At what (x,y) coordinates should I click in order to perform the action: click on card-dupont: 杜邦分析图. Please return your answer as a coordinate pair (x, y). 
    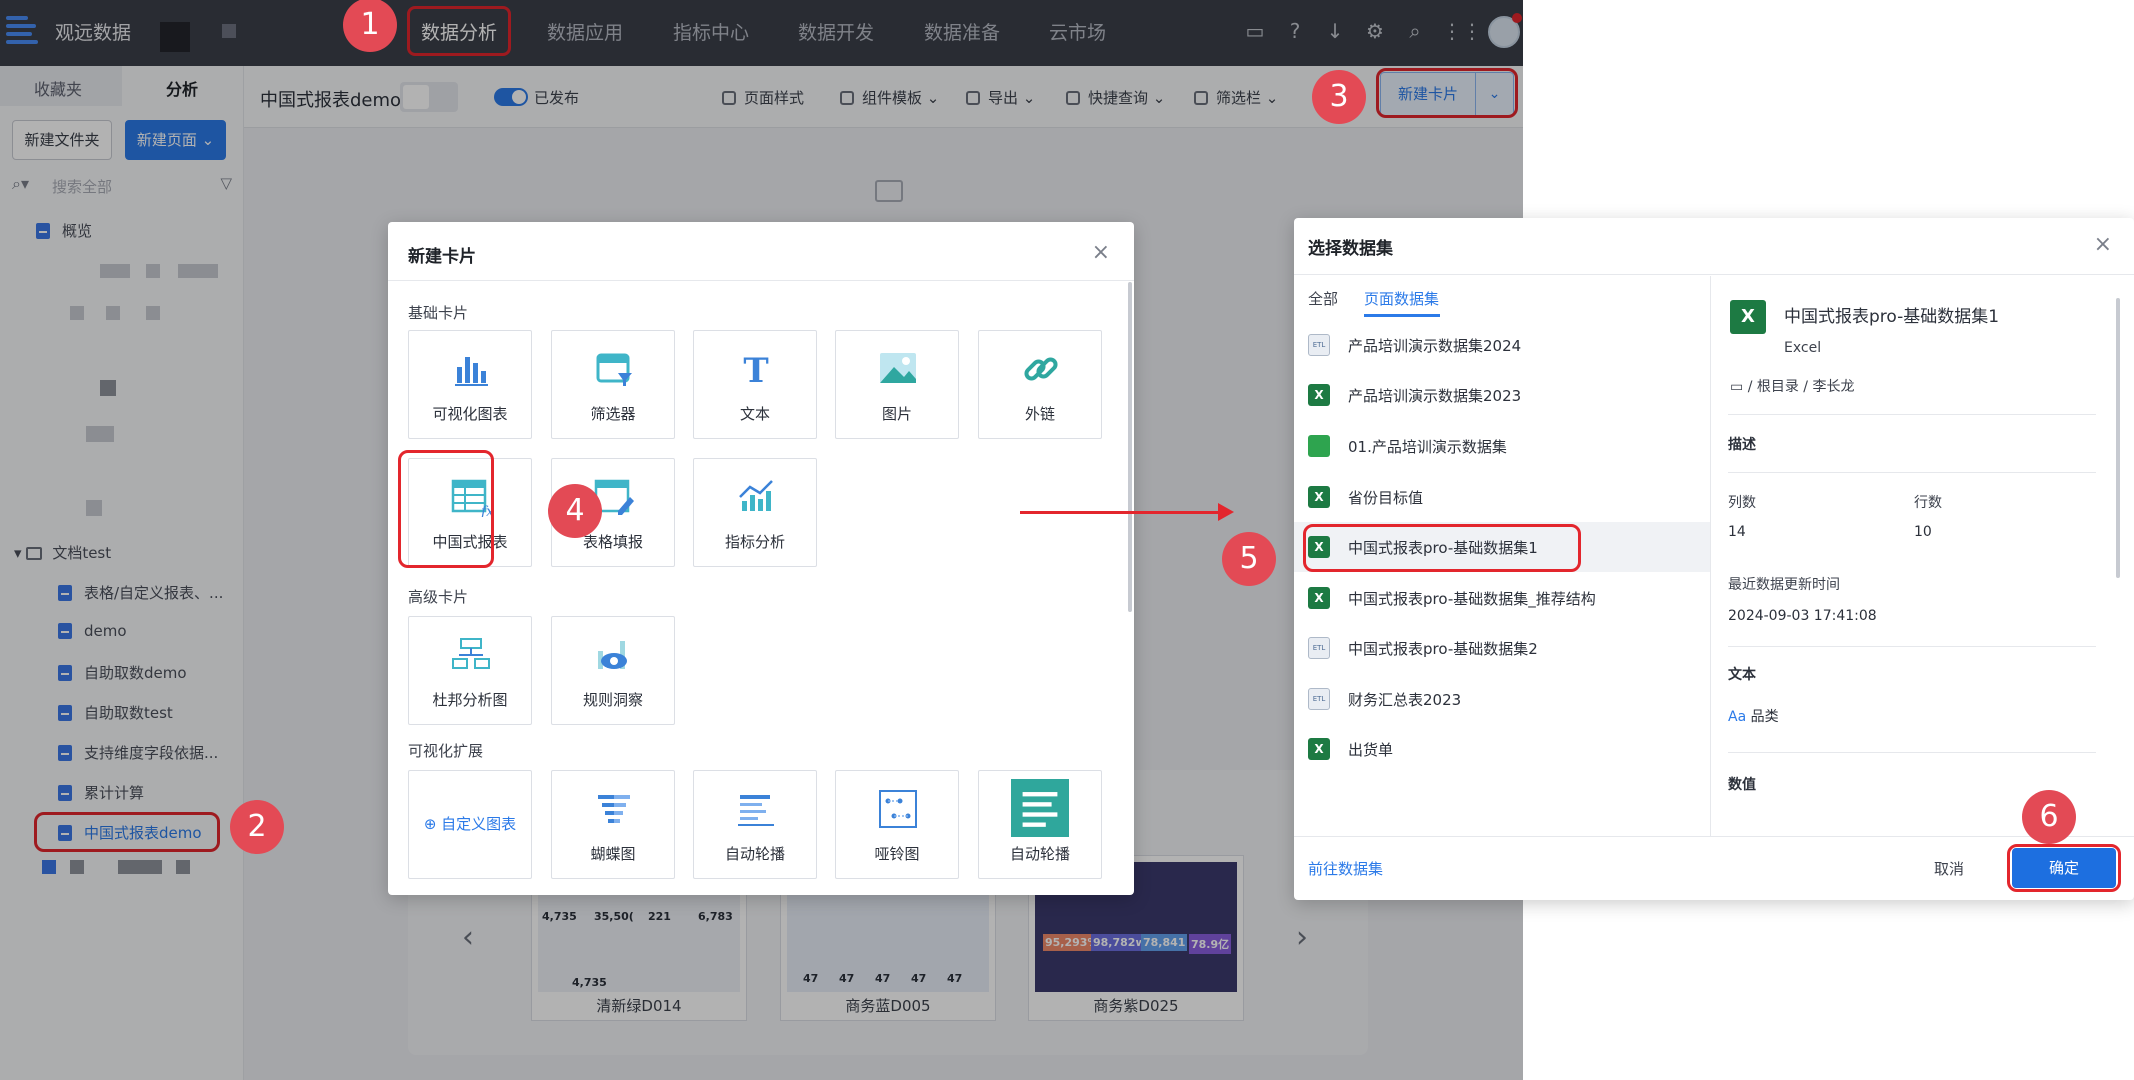
    Looking at the image, I should click on (470, 670).